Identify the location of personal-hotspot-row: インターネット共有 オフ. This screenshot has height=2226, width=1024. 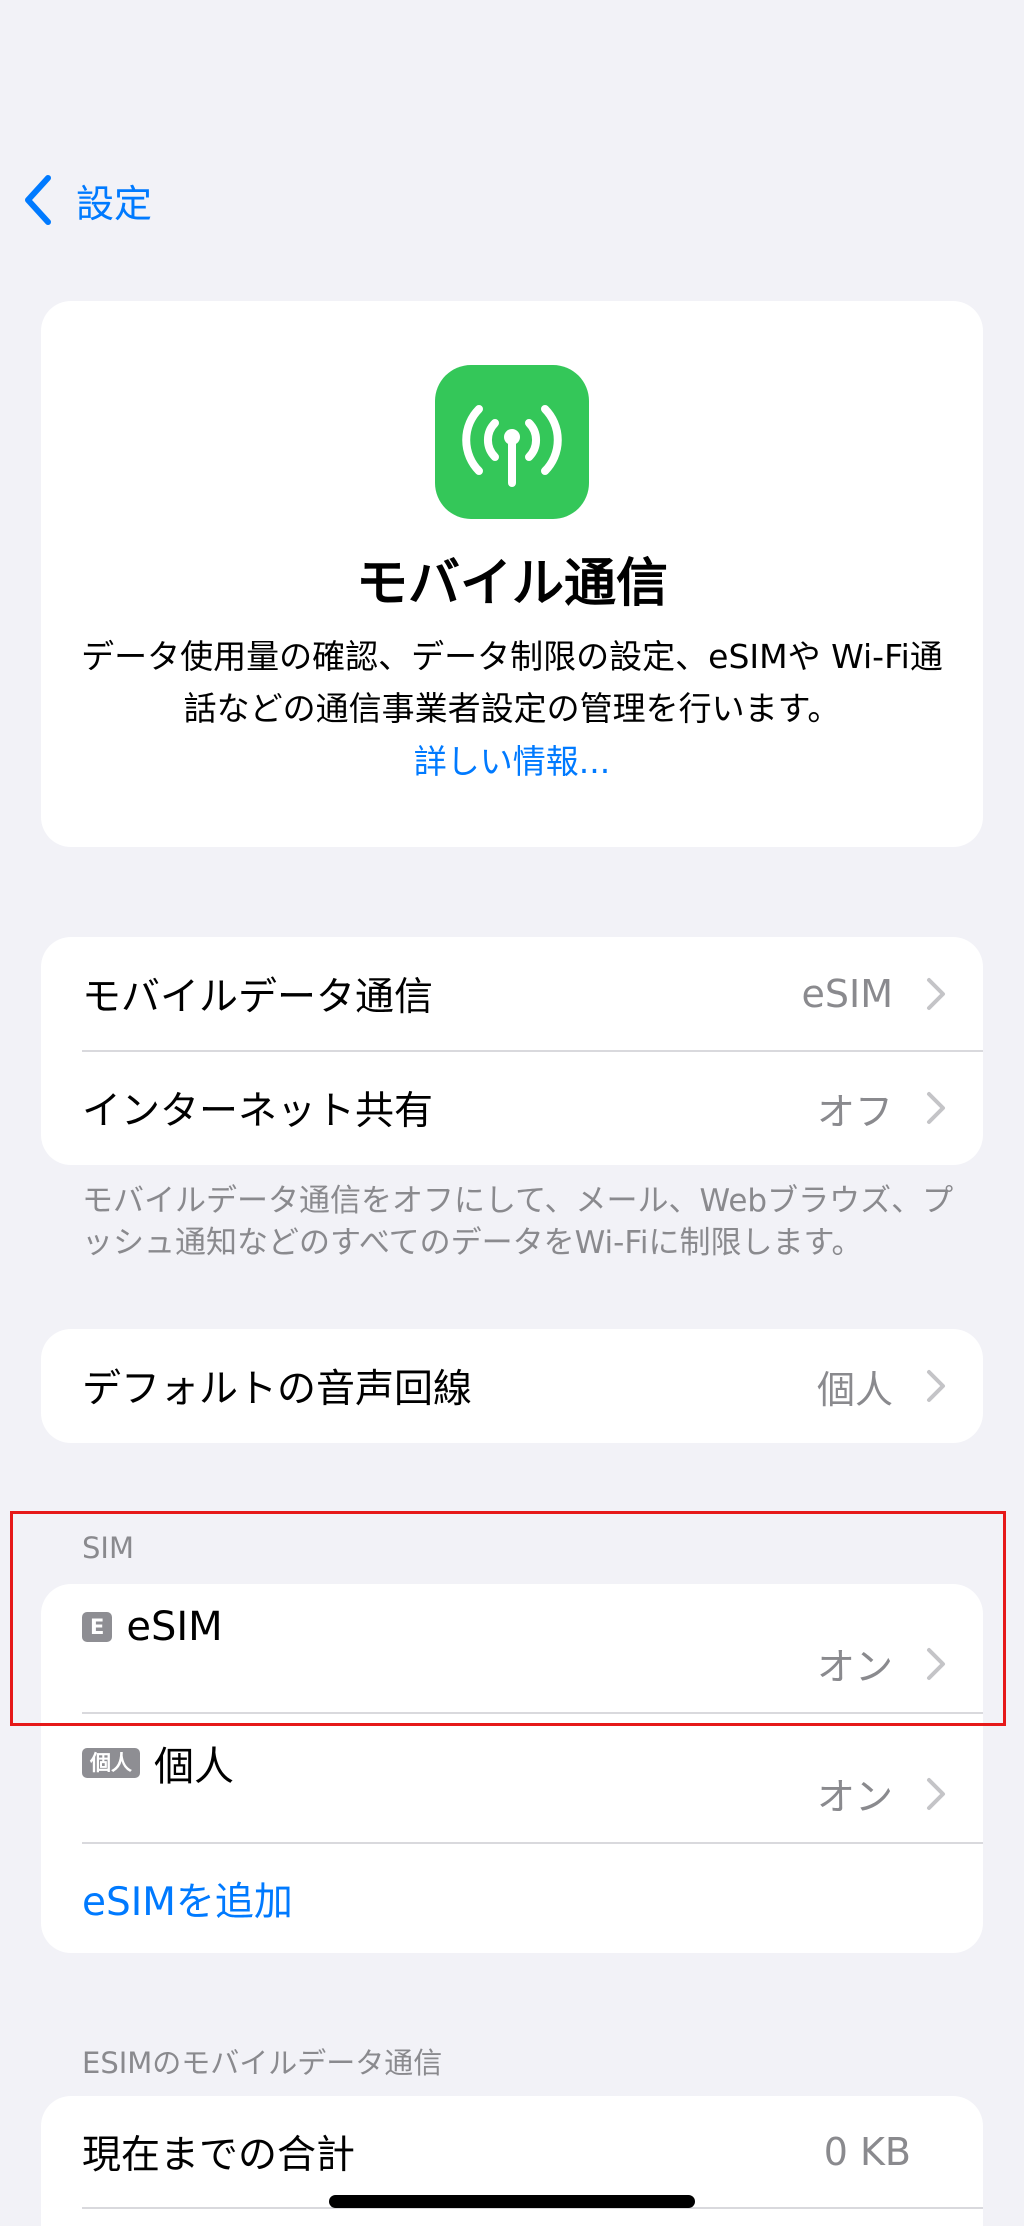
(512, 1108).